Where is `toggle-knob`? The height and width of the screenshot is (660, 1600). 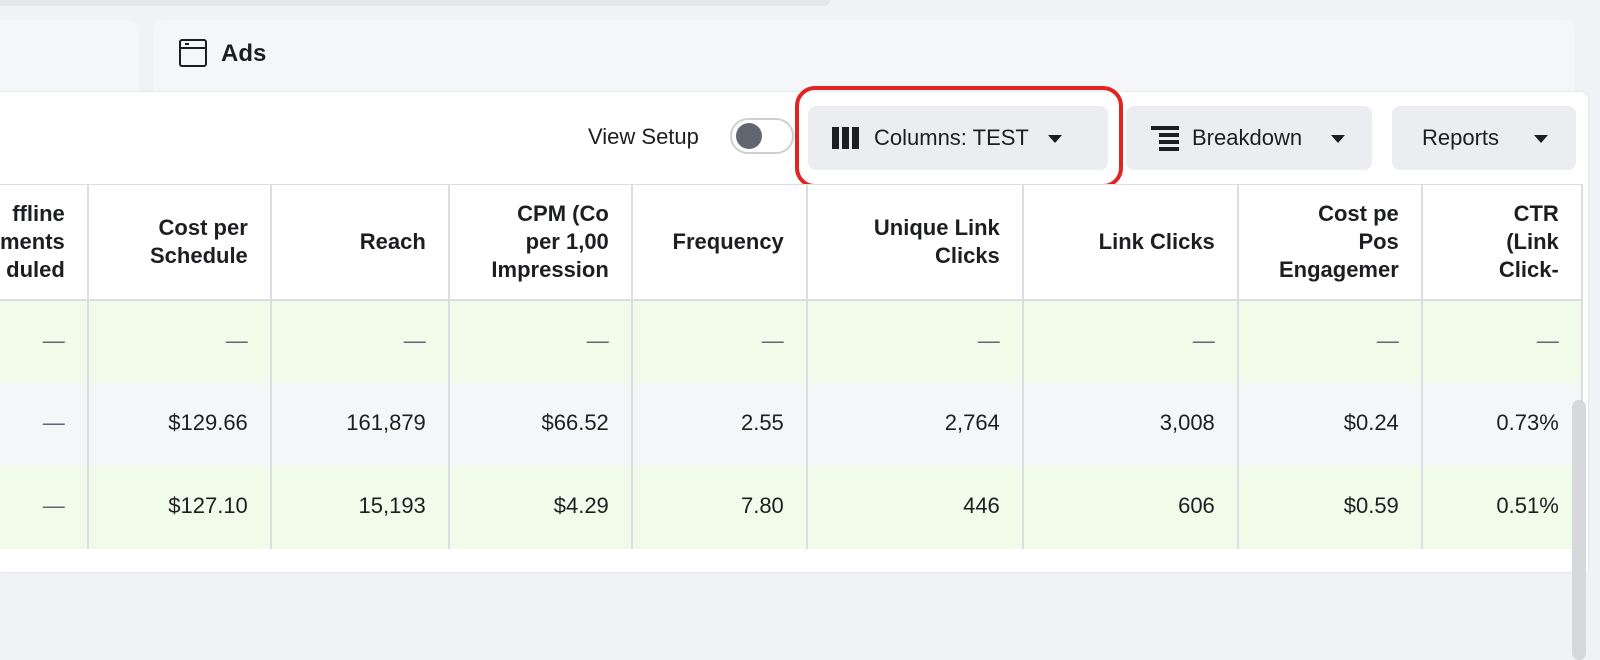 toggle-knob is located at coordinates (749, 136).